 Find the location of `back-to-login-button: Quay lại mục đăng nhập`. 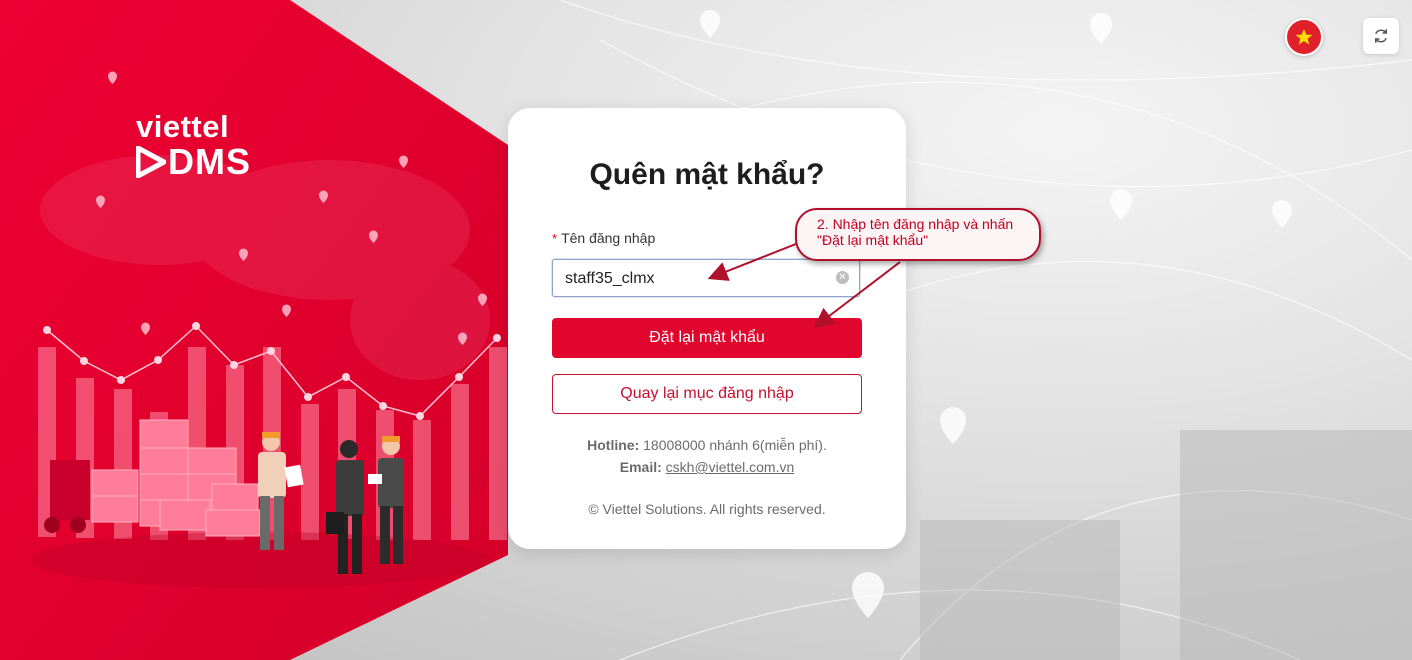

back-to-login-button: Quay lại mục đăng nhập is located at coordinates (707, 394).